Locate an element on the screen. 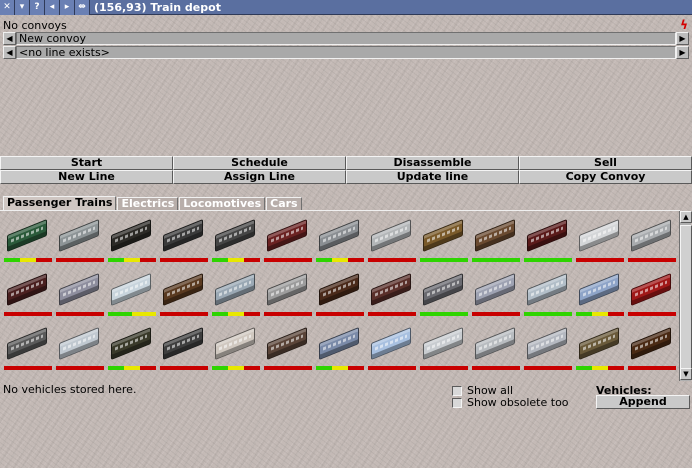  tab-locomotives: Locomotives is located at coordinates (222, 204).